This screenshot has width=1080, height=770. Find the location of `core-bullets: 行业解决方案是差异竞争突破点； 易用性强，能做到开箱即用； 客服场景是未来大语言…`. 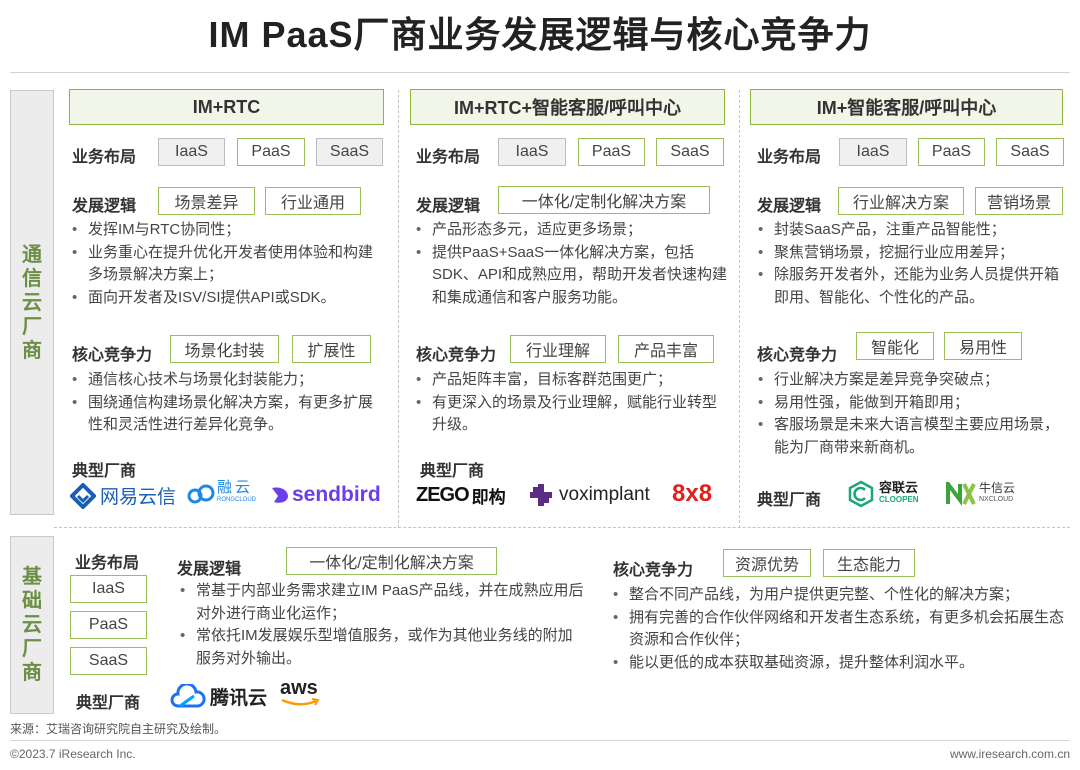

core-bullets: 行业解决方案是差异竞争突破点； 易用性强，能做到开箱即用； 客服场景是未来大语言… is located at coordinates (909, 414).